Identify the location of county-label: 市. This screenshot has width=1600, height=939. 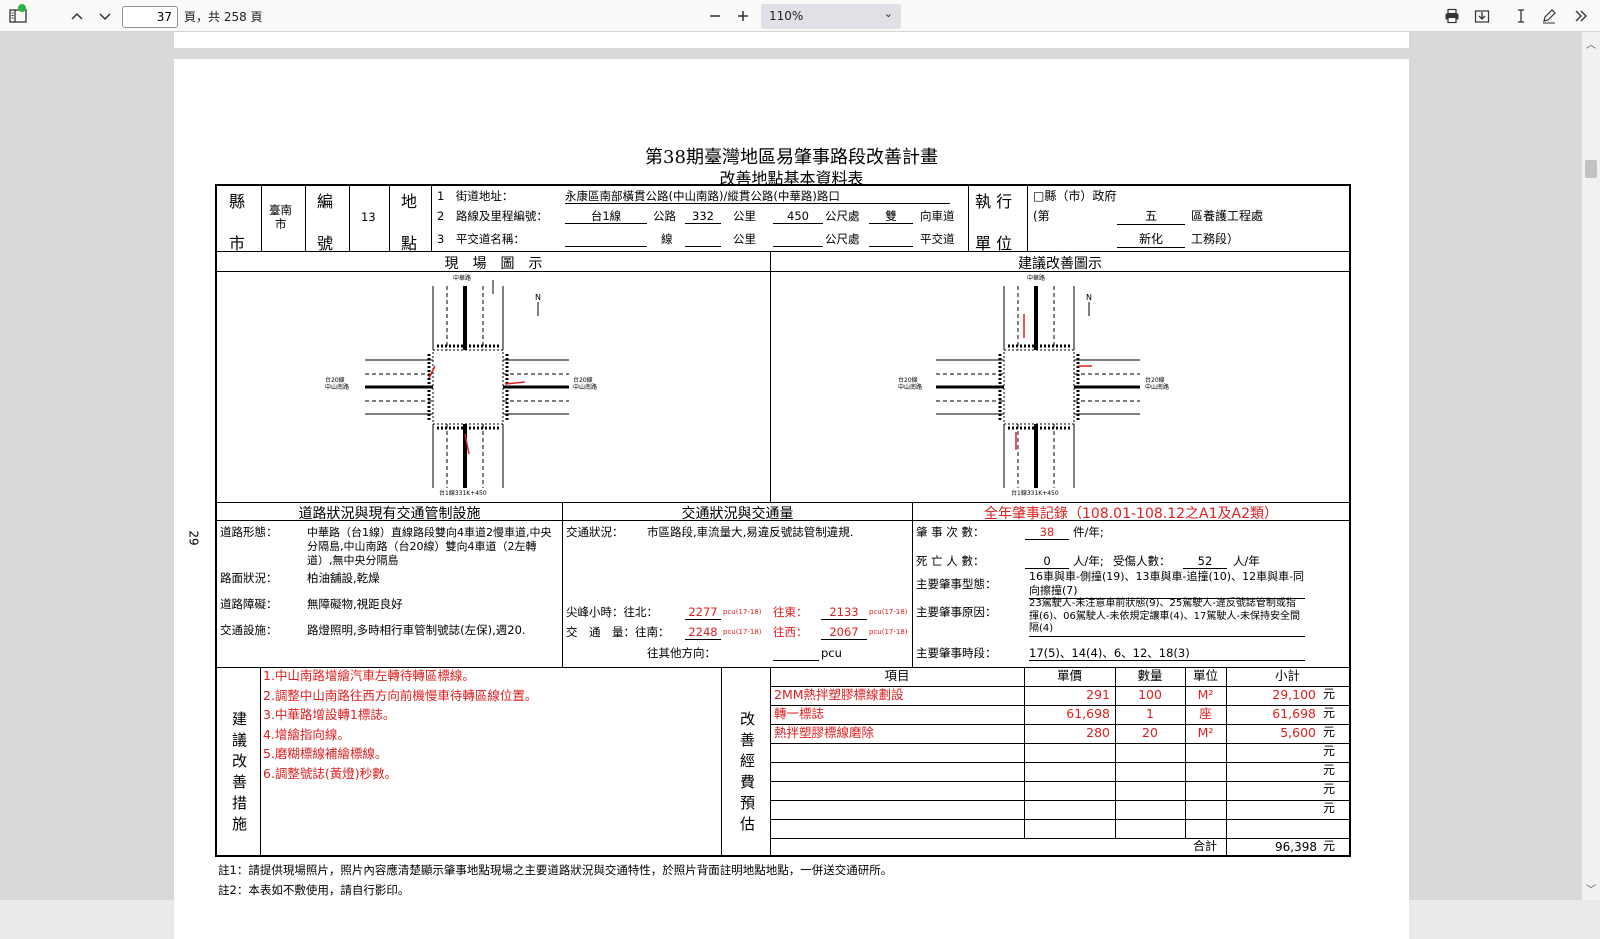
(237, 243).